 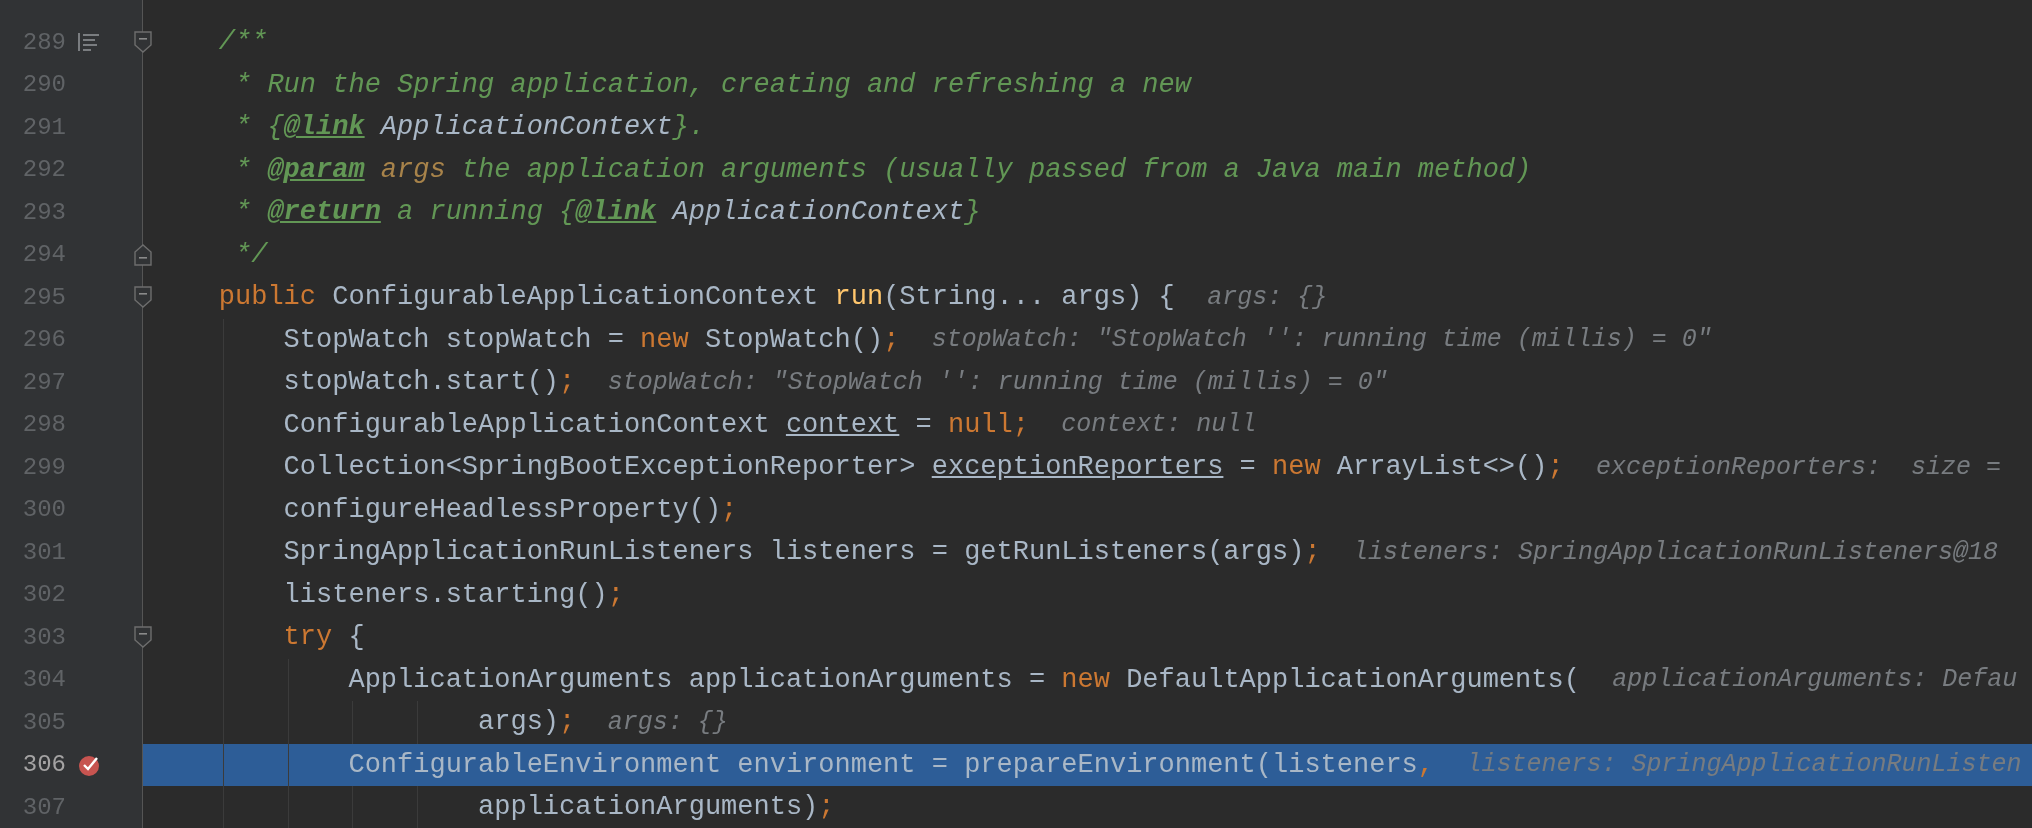 I want to click on doc-comment-line: * {@link ApplicationContext}., so click(x=469, y=127).